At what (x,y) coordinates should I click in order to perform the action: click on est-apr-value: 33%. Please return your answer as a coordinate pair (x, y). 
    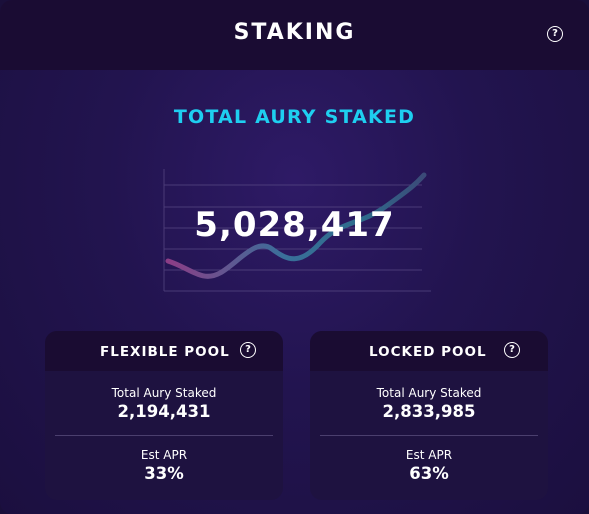
    Looking at the image, I should click on (164, 473).